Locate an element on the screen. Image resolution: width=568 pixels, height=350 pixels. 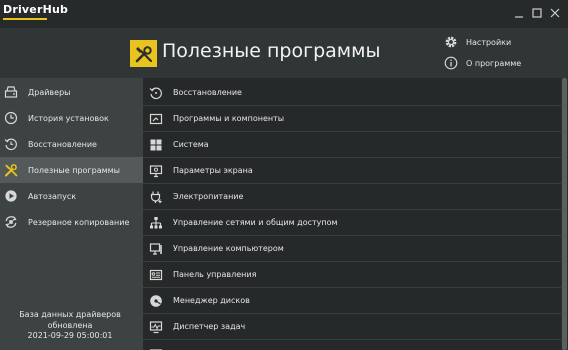
status-line-2: обновлена is located at coordinates (70, 325).